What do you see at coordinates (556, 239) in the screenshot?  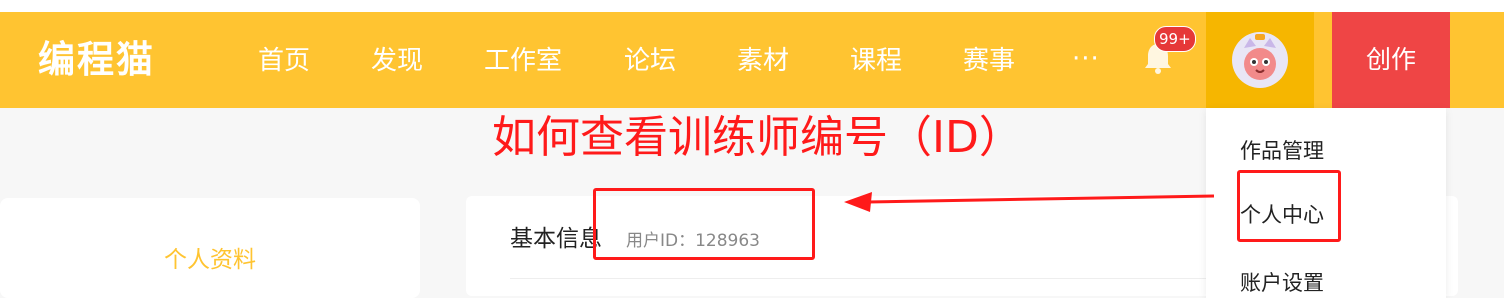 I see `section-title: 基本信息` at bounding box center [556, 239].